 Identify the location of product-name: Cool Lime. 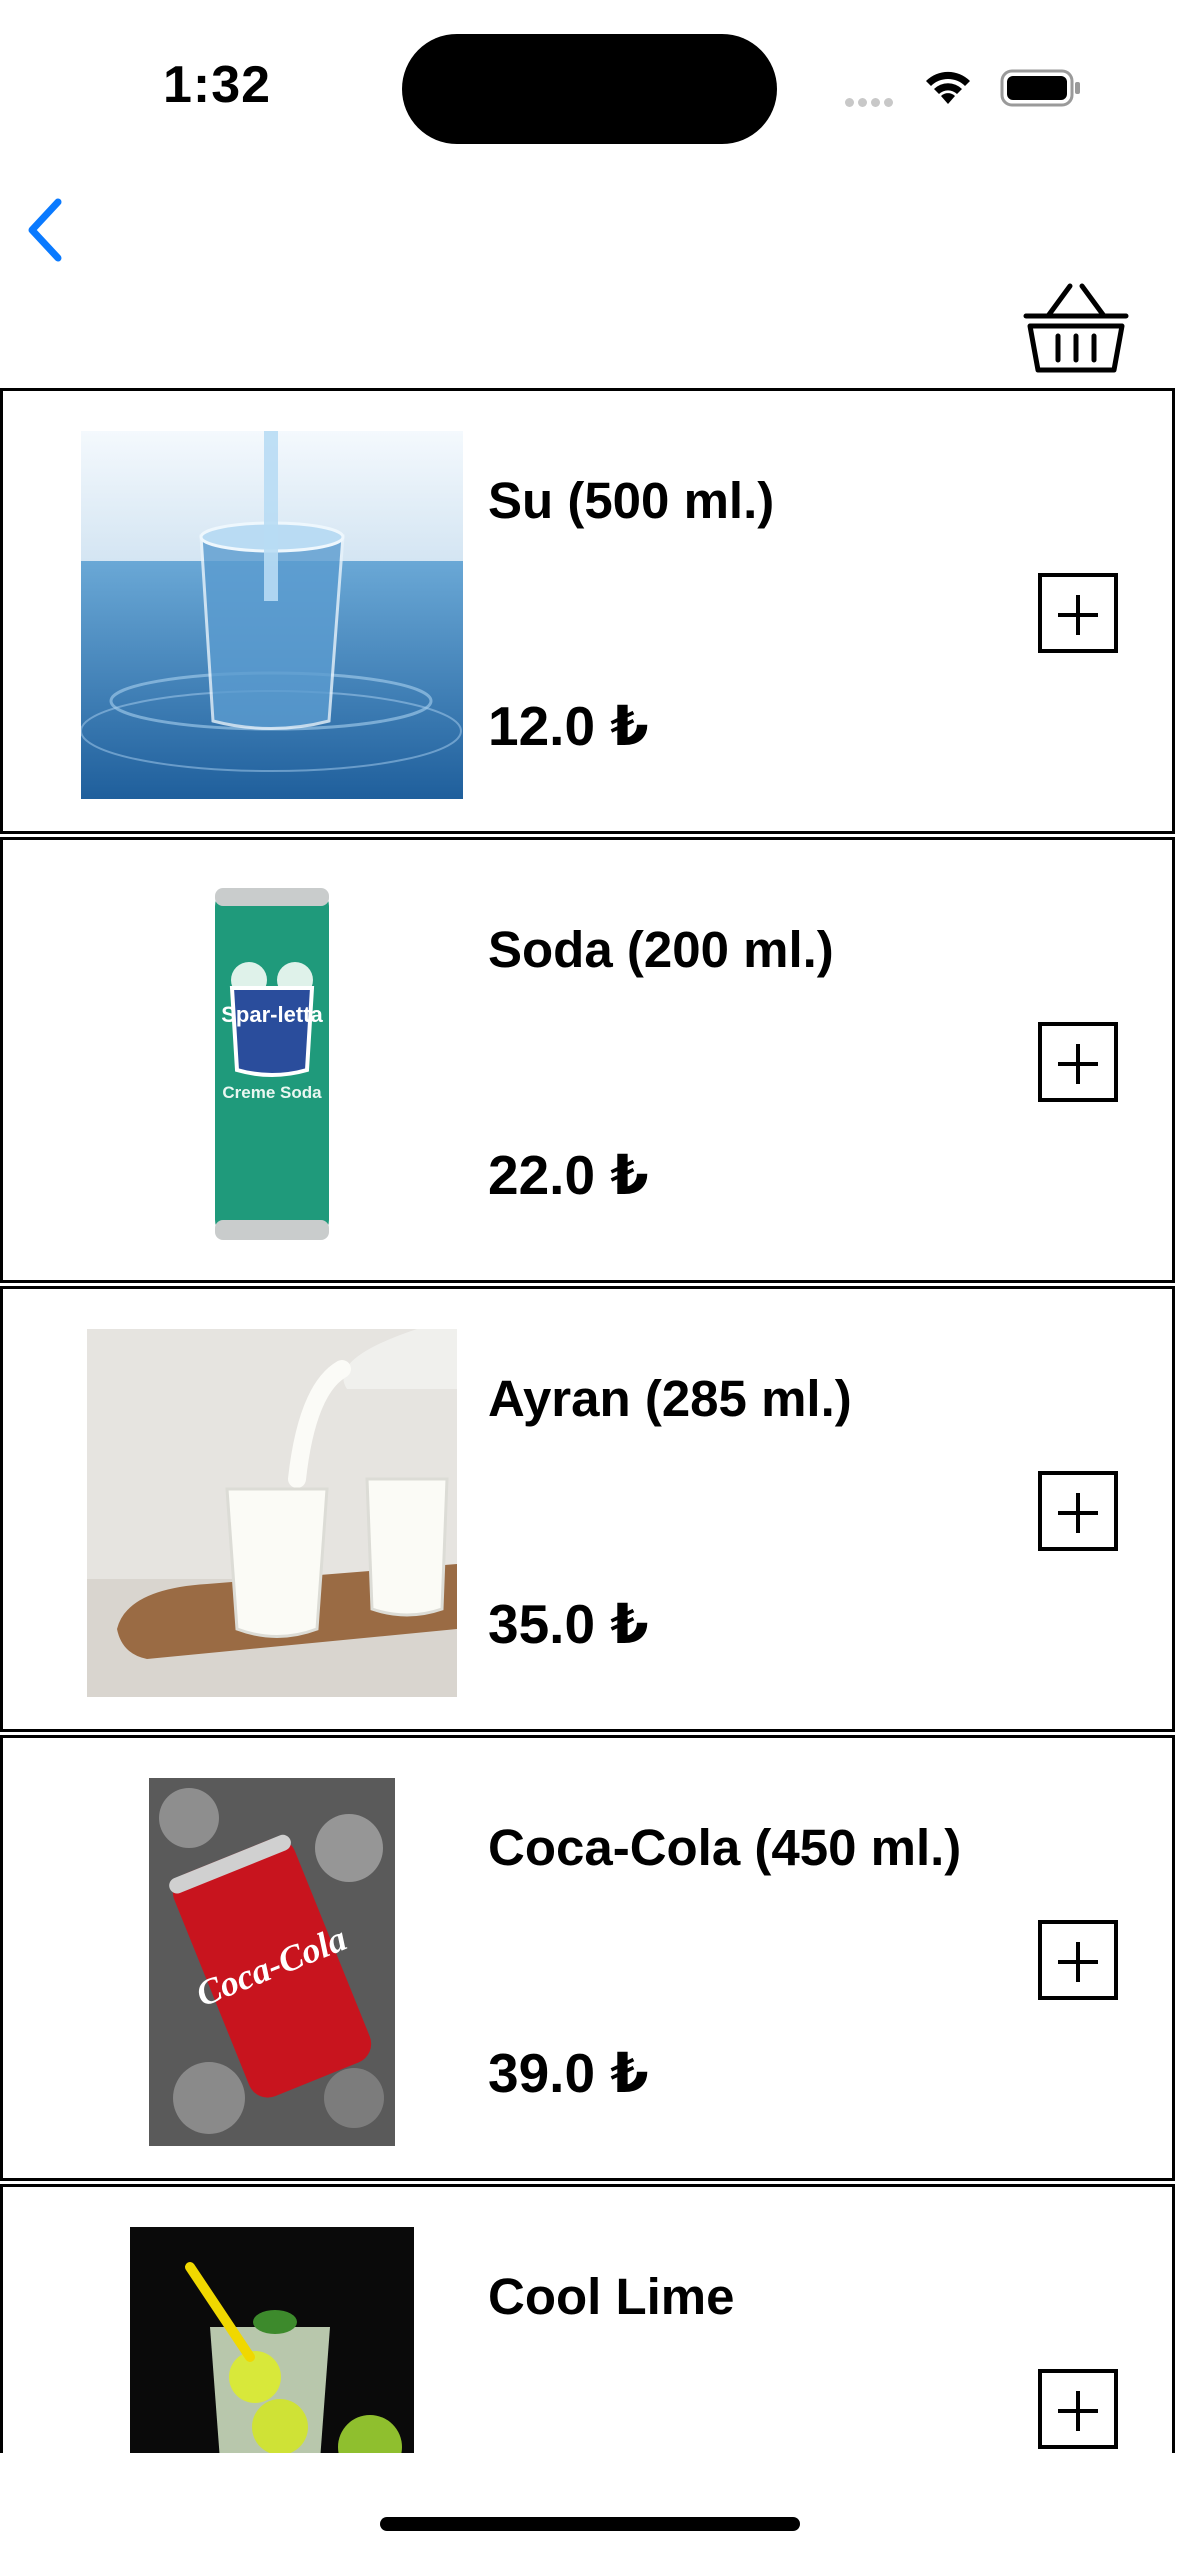
(611, 2296).